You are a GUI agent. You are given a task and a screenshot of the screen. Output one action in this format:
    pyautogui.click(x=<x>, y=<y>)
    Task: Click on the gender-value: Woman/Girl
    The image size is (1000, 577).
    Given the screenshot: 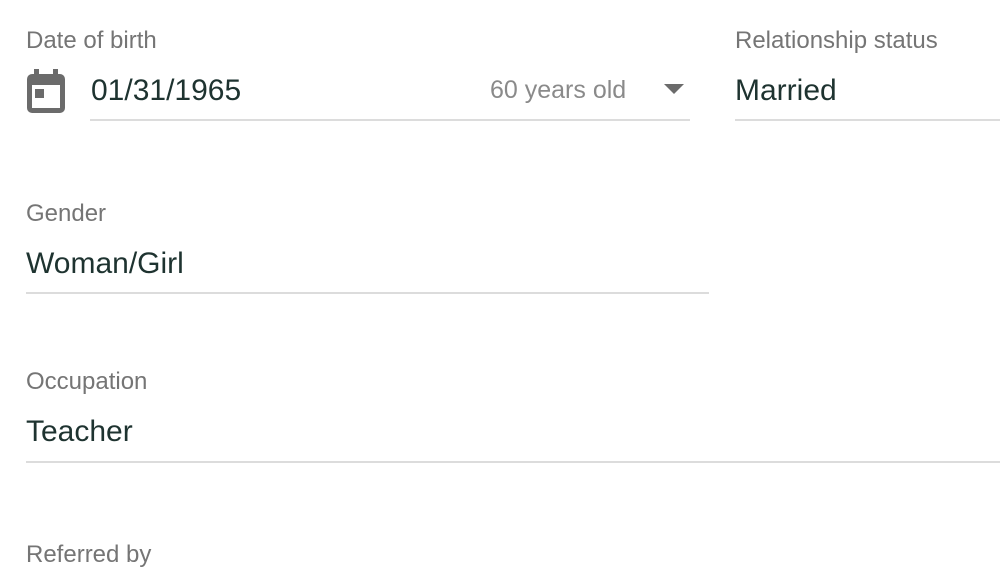 What is the action you would take?
    pyautogui.click(x=105, y=263)
    